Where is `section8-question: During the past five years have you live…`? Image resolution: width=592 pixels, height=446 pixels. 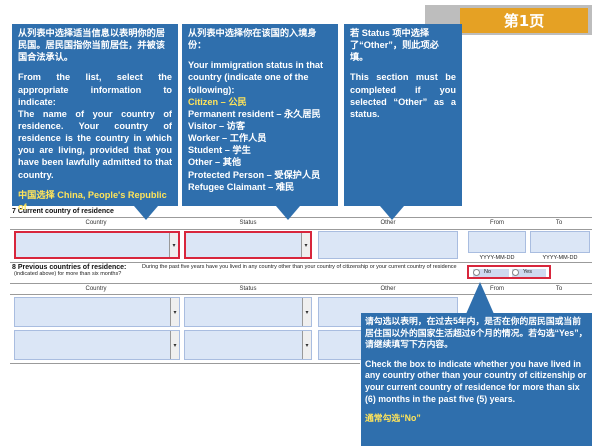
section8-question: During the past five years have you live… is located at coordinates (235, 270).